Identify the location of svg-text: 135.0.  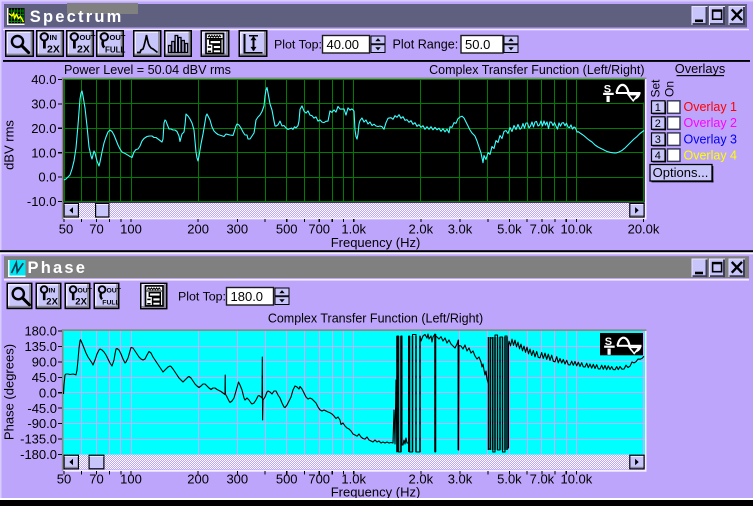
(40, 346).